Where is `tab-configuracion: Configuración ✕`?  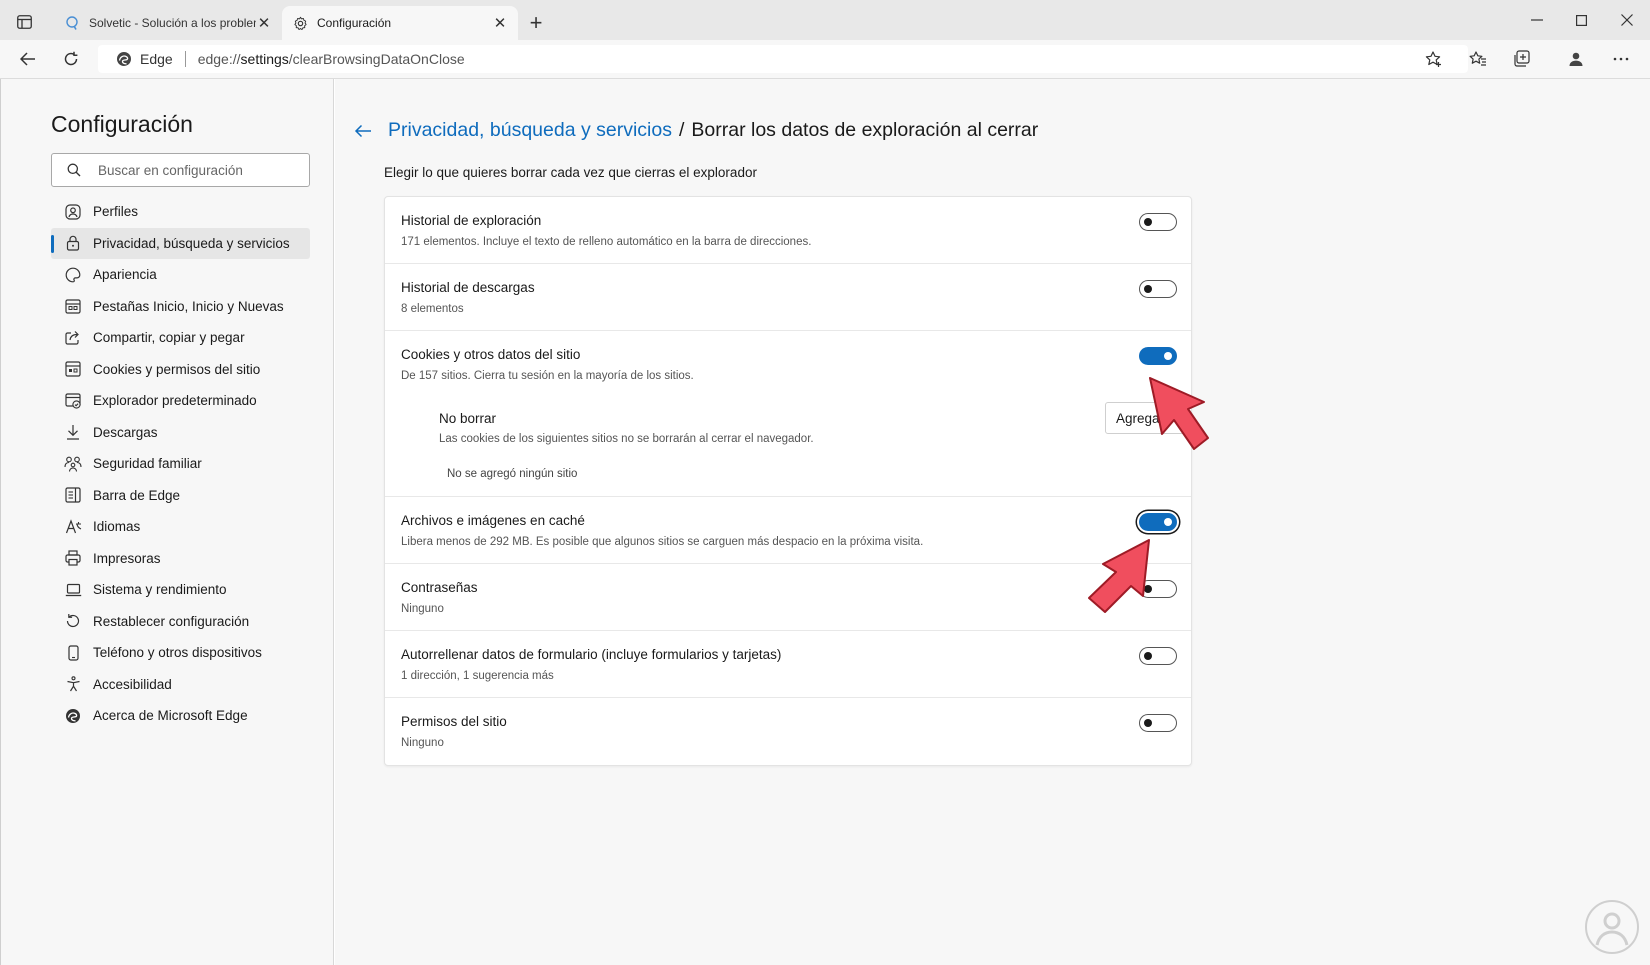
tab-configuracion: Configuración ✕ is located at coordinates (400, 23).